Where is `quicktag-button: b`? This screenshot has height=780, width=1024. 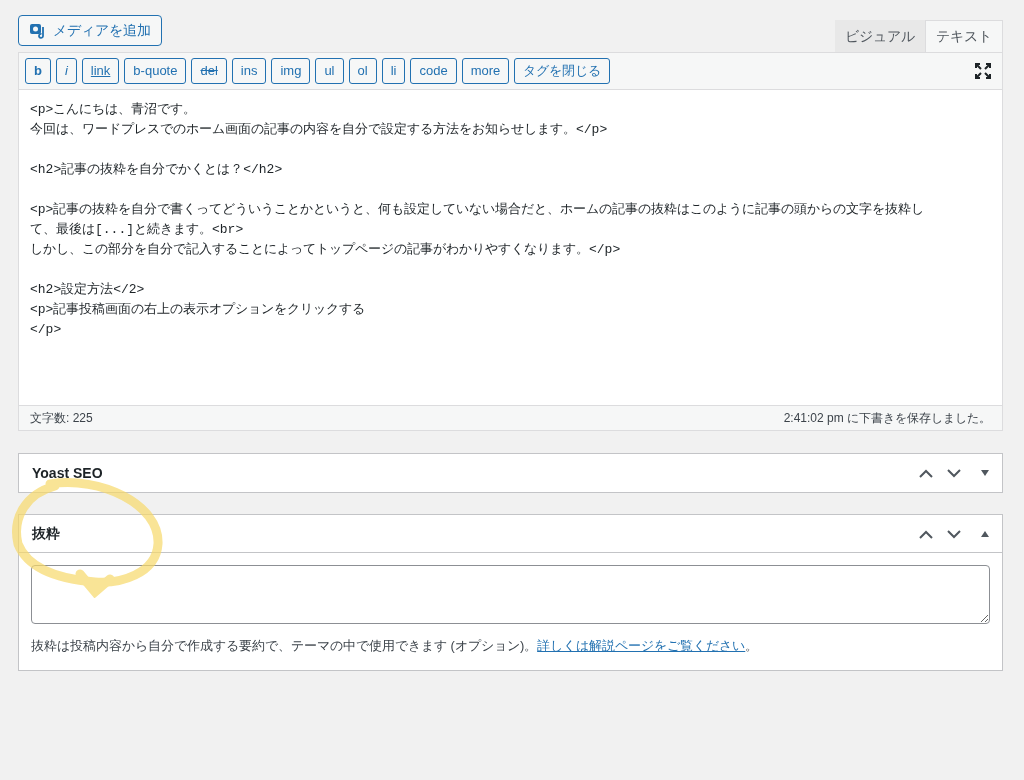 quicktag-button: b is located at coordinates (38, 71).